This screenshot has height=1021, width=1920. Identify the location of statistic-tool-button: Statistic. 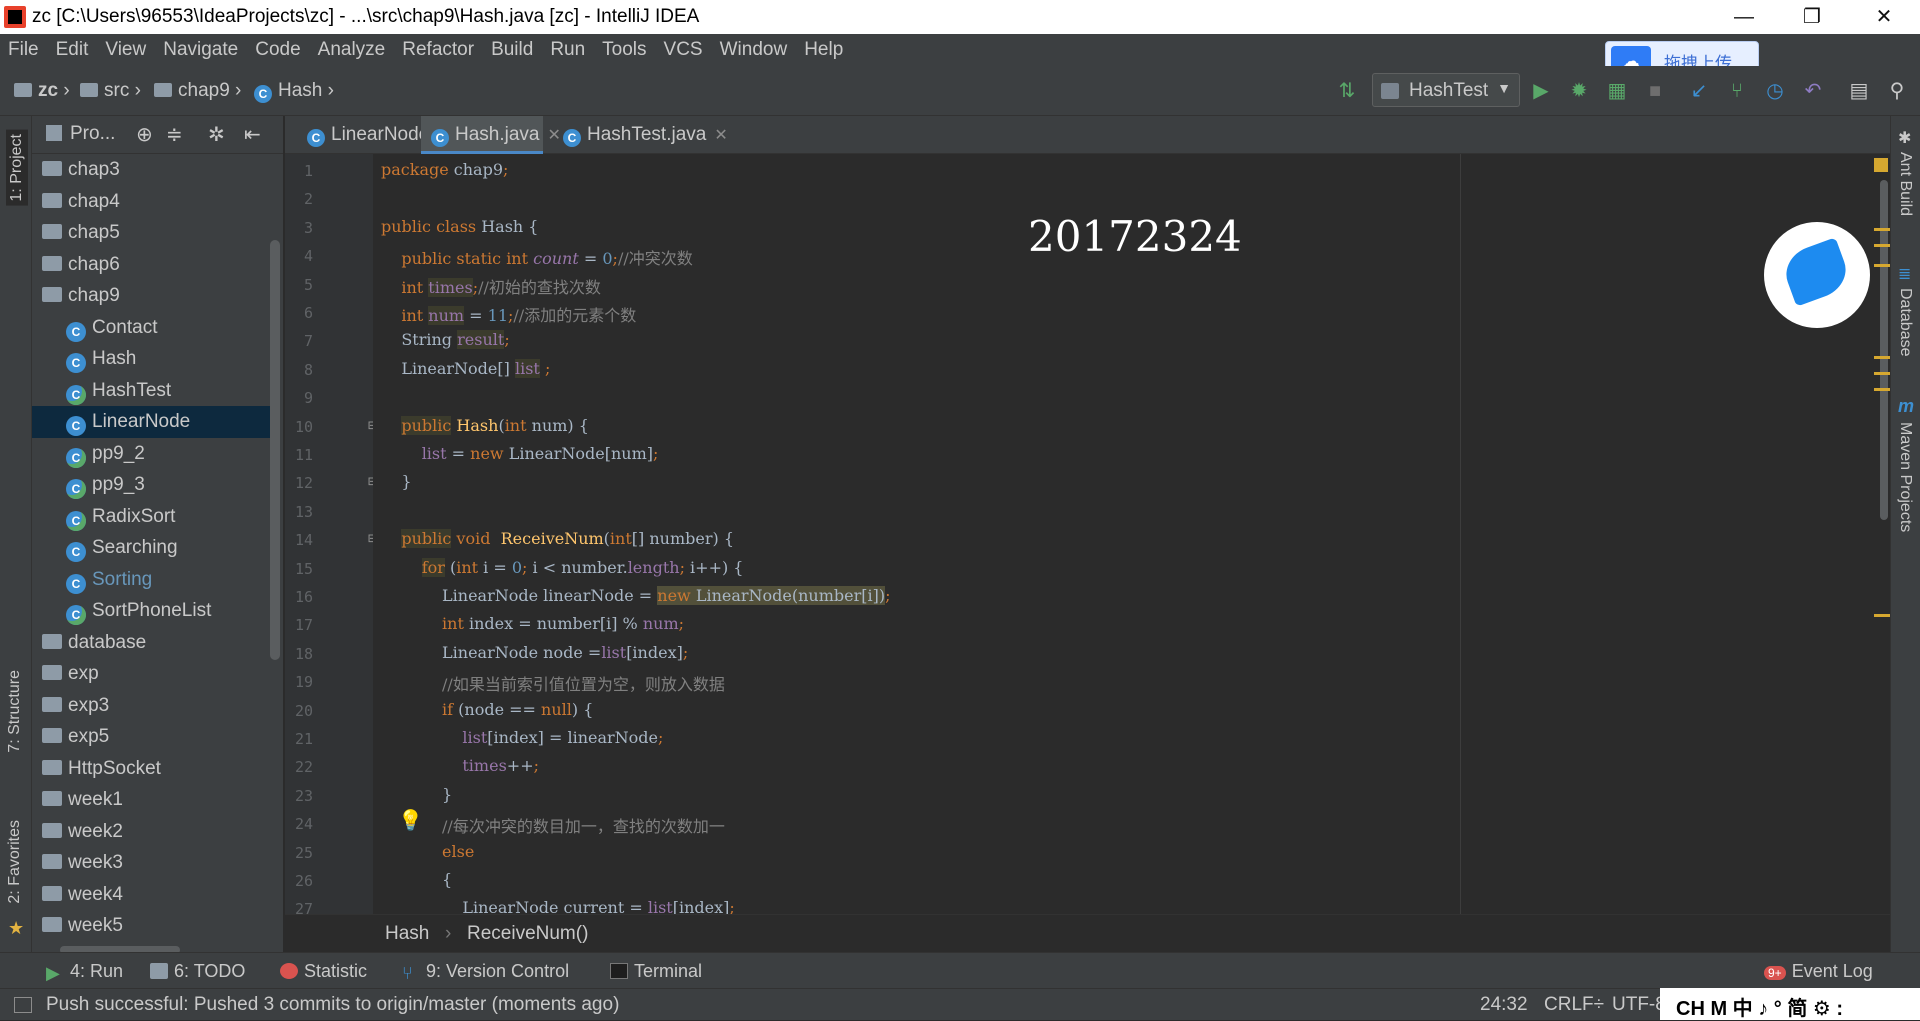
(323, 971).